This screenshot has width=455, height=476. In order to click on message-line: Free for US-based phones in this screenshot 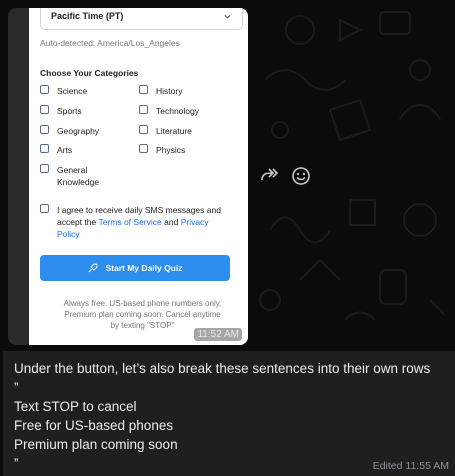, I will do `click(94, 425)`.